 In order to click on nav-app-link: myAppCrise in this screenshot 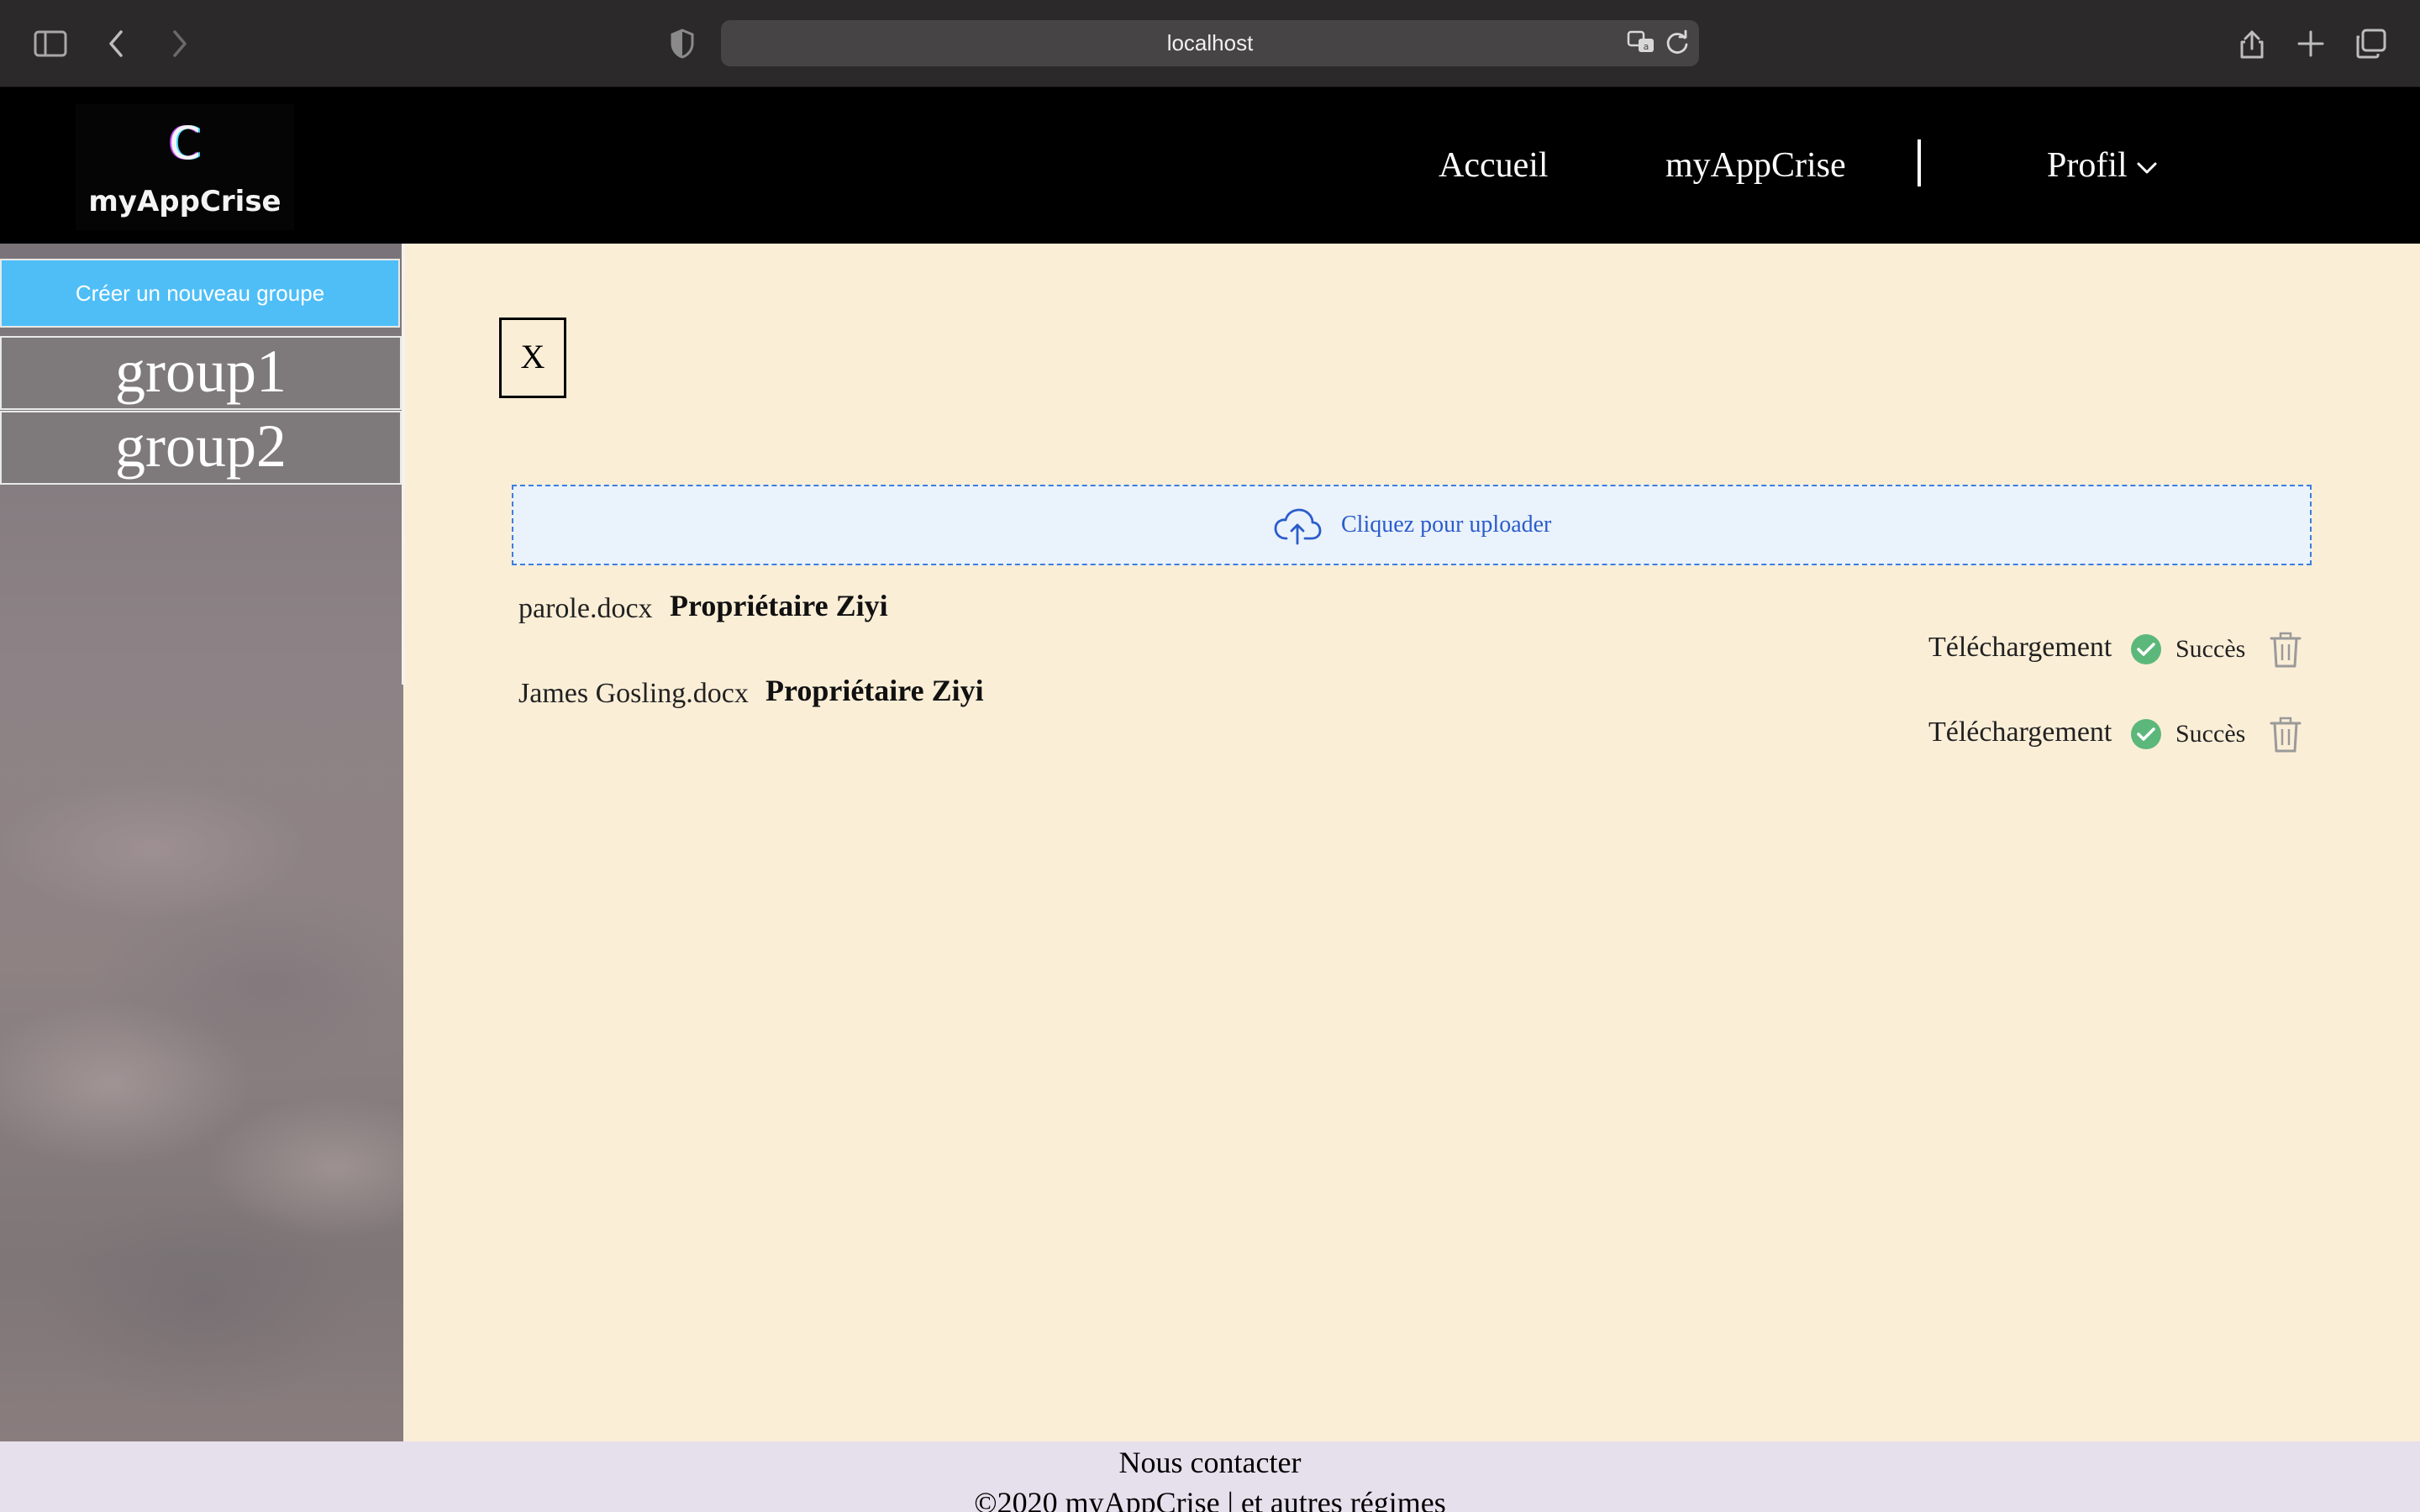, I will do `click(1755, 165)`.